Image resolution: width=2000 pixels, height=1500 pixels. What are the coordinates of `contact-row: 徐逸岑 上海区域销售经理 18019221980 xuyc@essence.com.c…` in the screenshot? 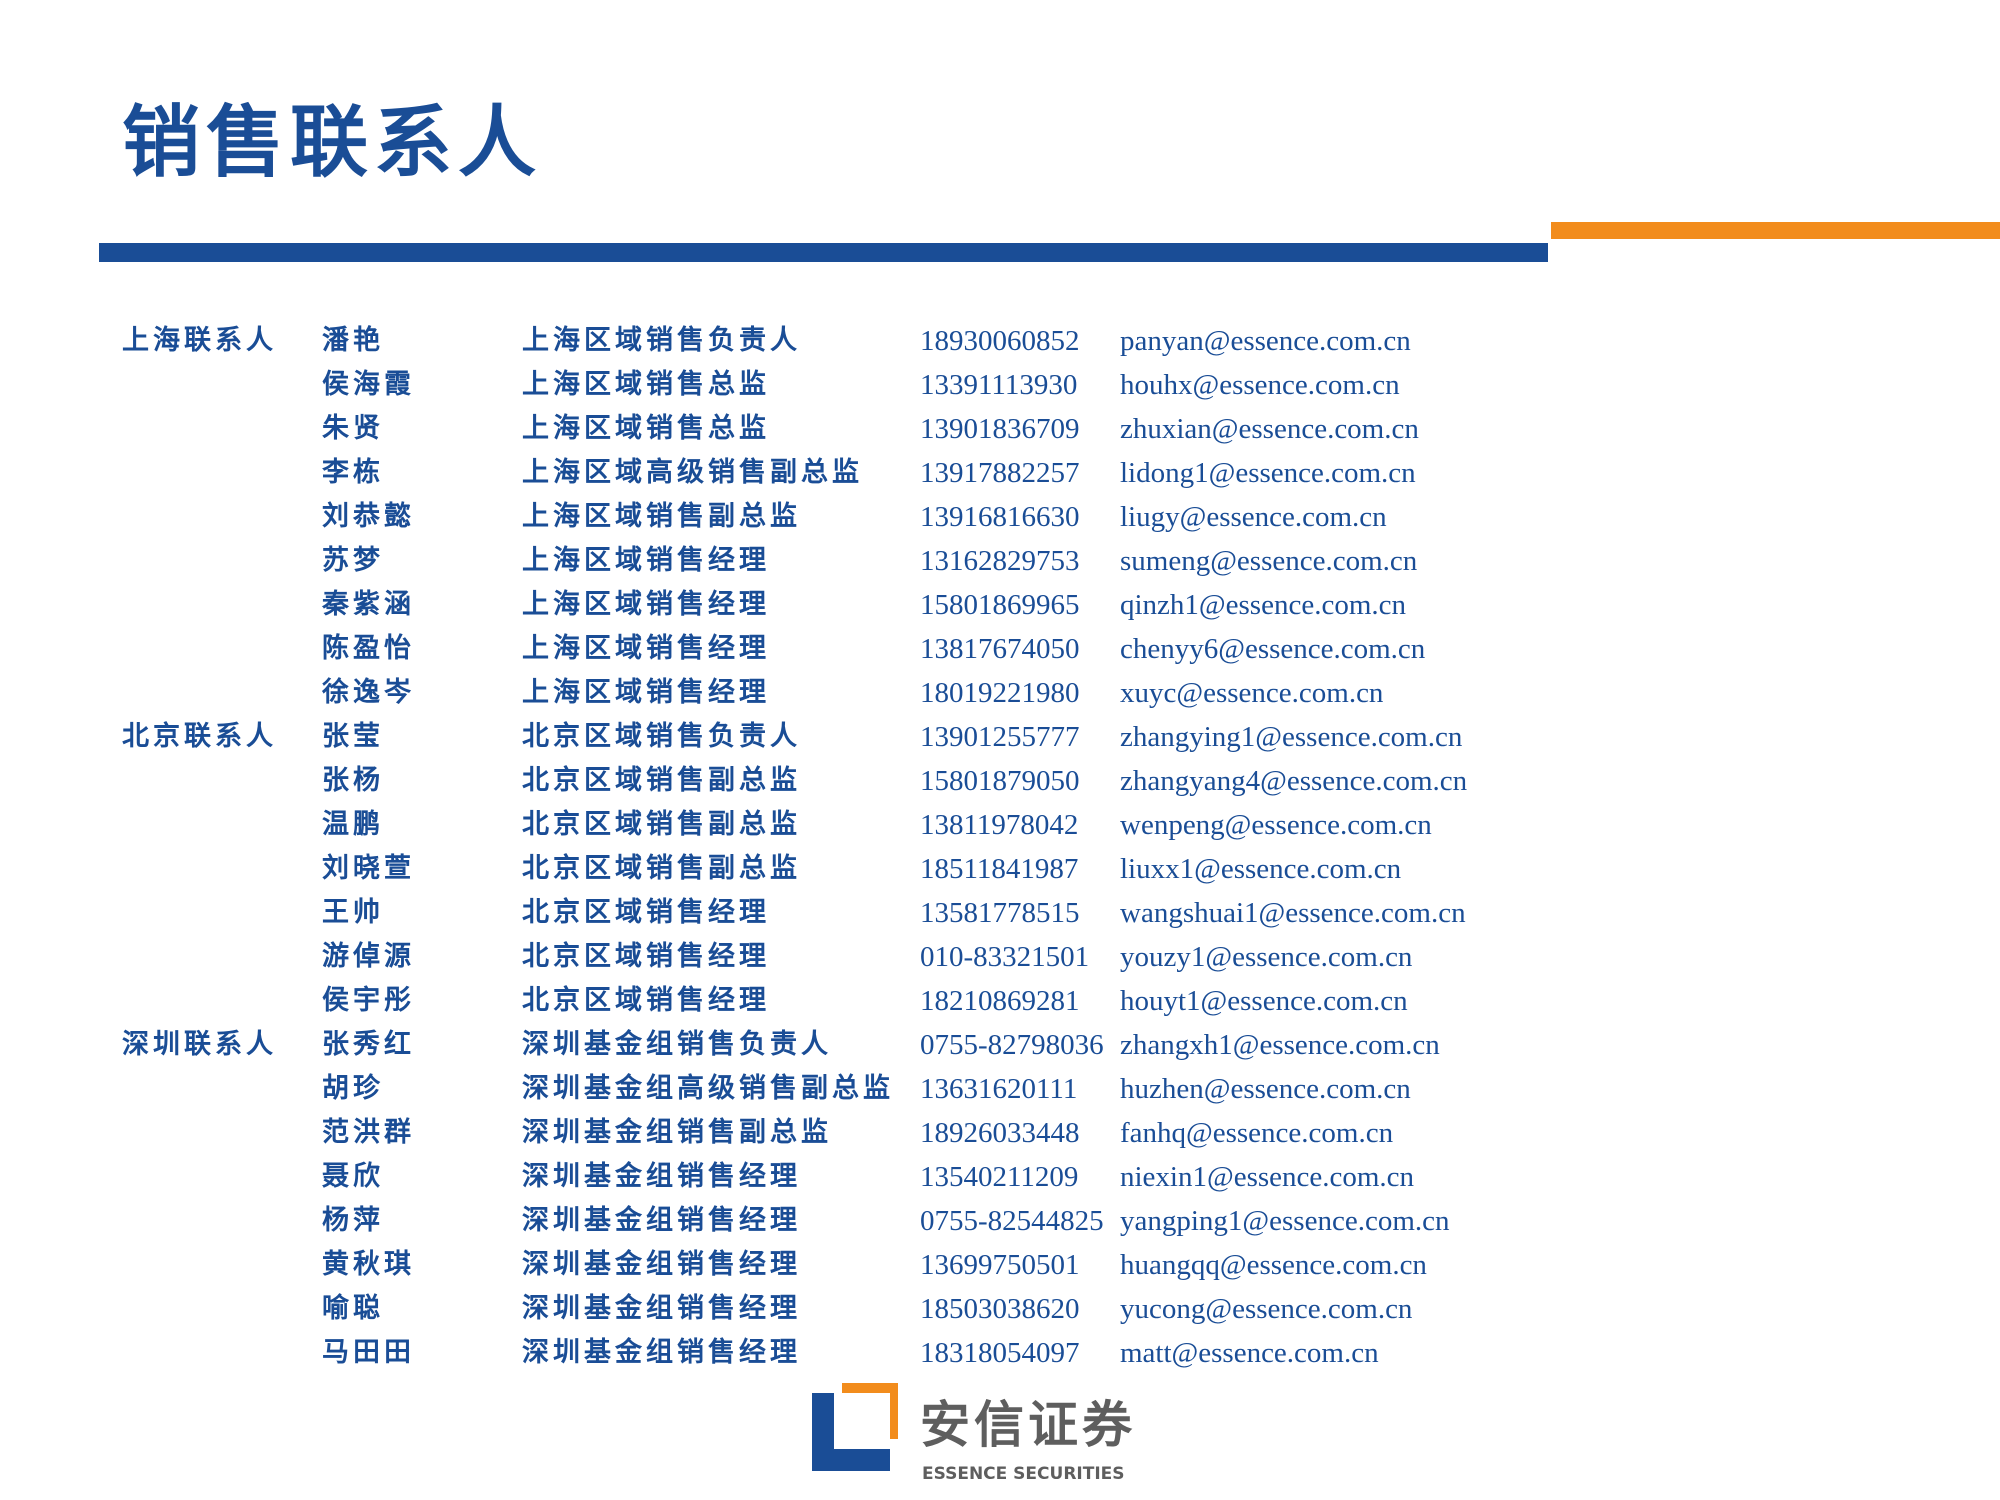 It's located at (1000, 693).